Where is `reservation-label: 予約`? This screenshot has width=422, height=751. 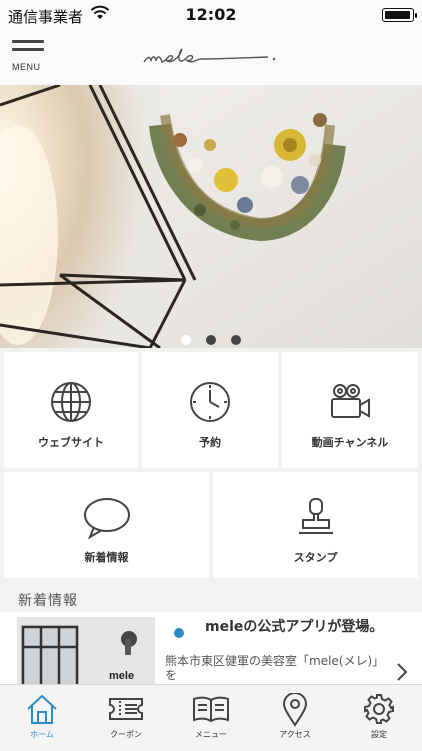 reservation-label: 予約 is located at coordinates (210, 442).